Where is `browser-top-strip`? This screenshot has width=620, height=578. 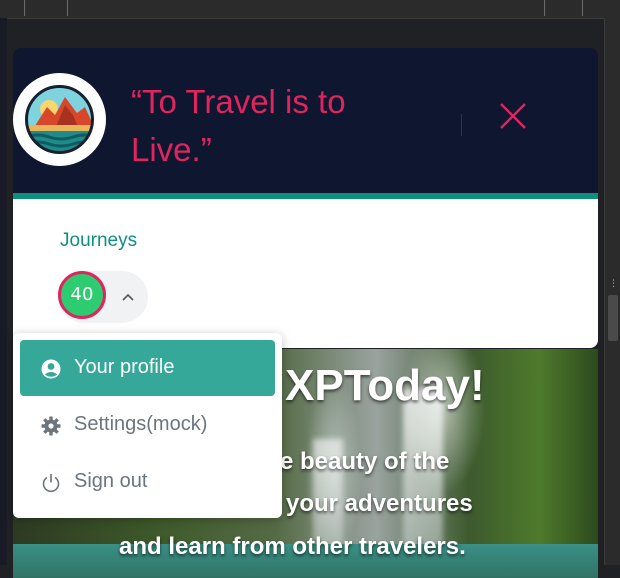
browser-top-strip is located at coordinates (310, 9).